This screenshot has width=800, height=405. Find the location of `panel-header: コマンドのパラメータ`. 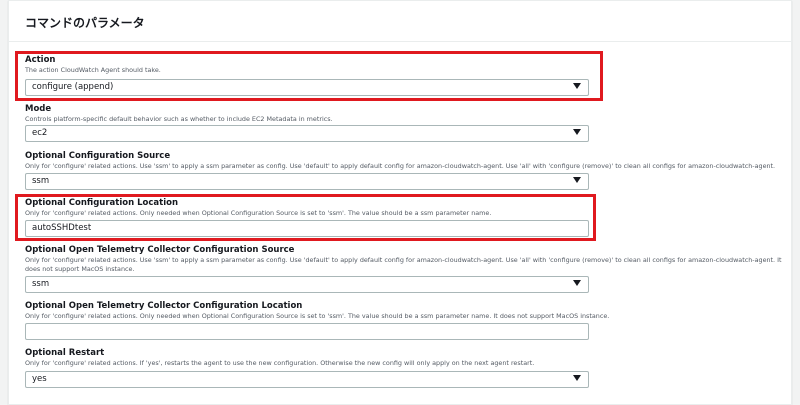

panel-header: コマンドのパラメータ is located at coordinates (400, 21).